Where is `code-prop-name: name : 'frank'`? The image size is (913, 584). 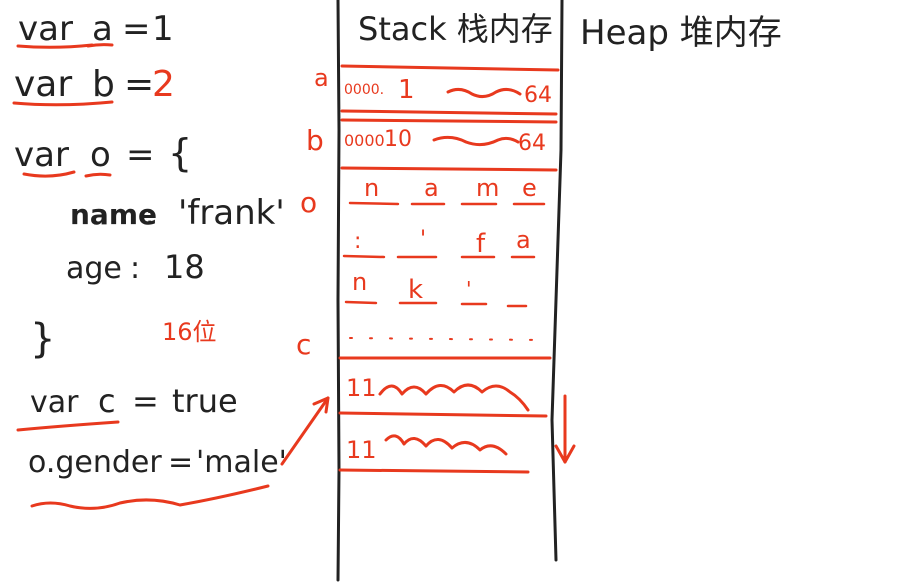 code-prop-name: name : 'frank' is located at coordinates (177, 213).